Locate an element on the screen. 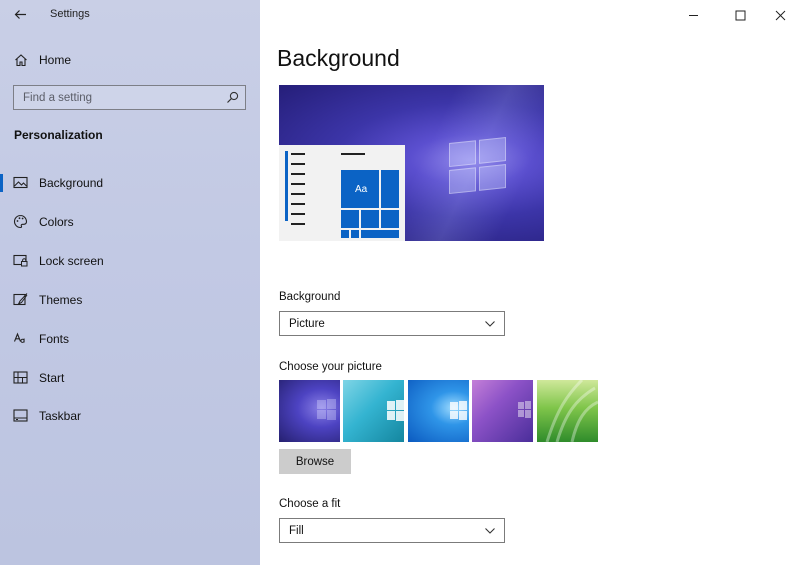 The image size is (800, 565). picture-thumbnails is located at coordinates (440, 411).